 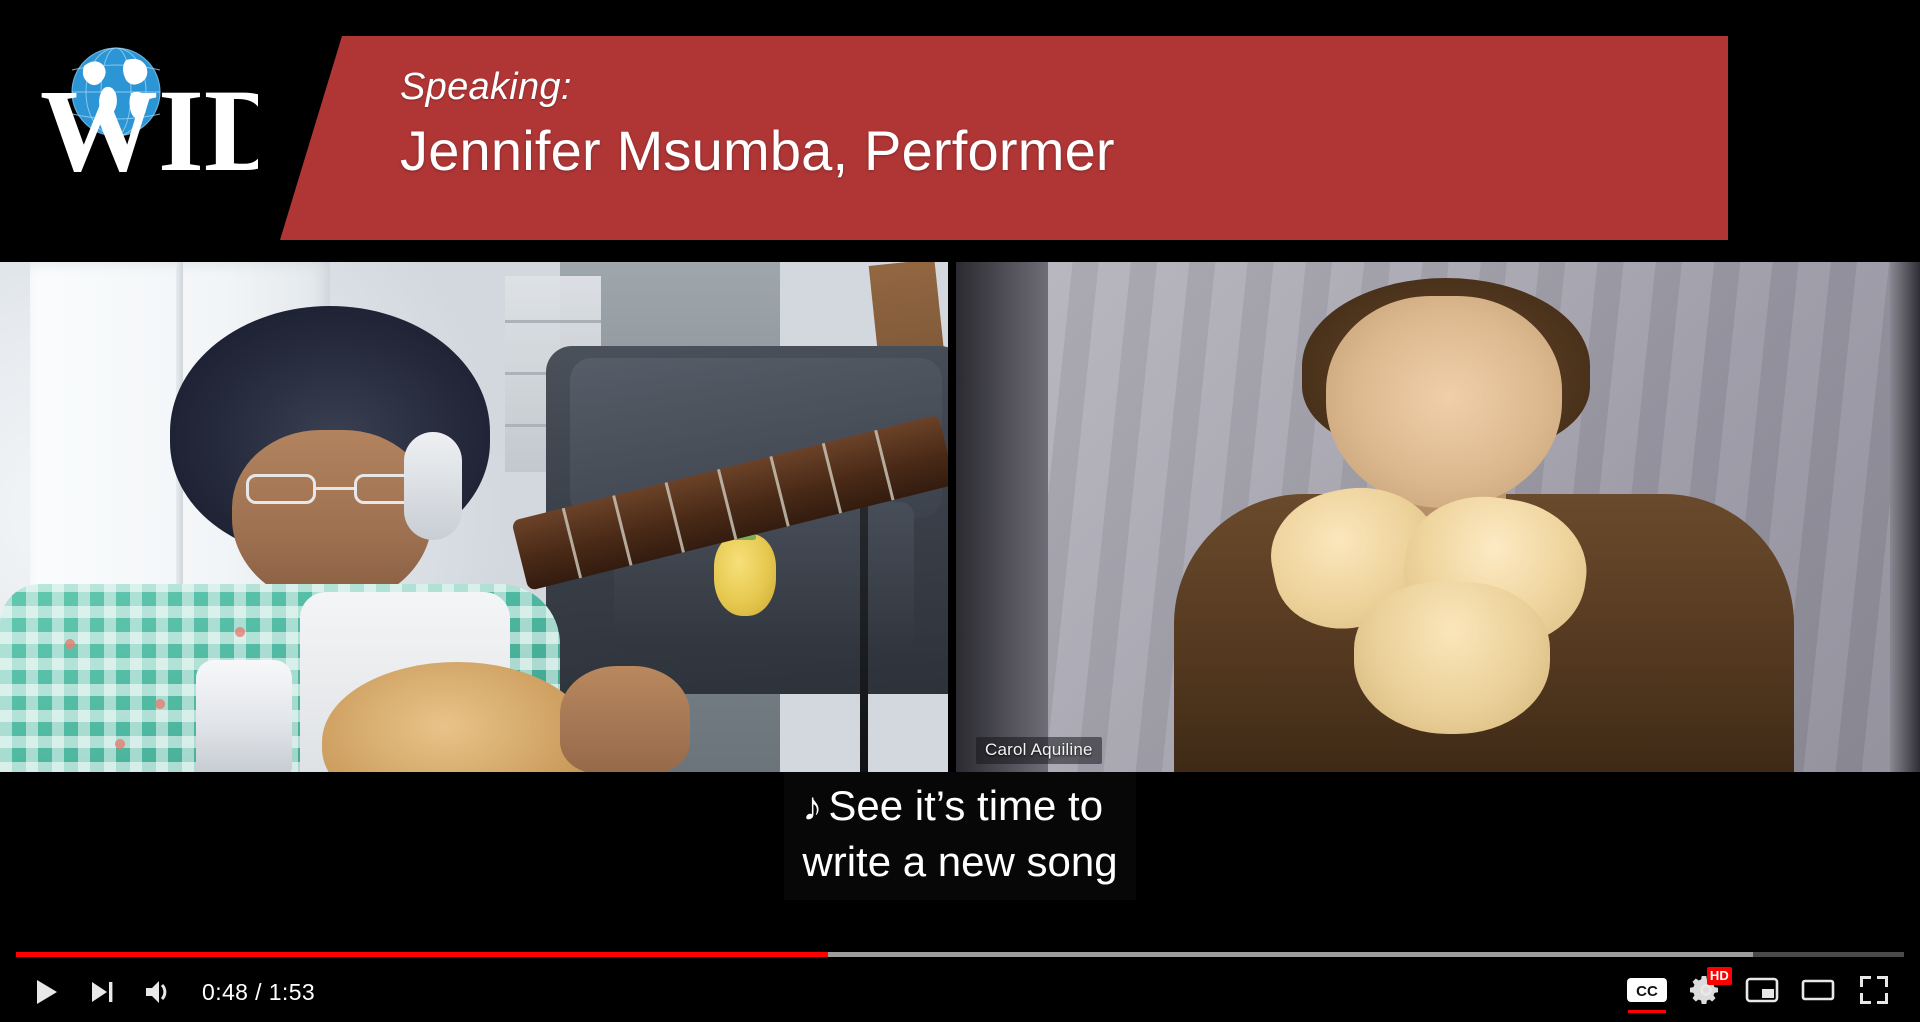 What do you see at coordinates (1452, 658) in the screenshot?
I see `signing-hand` at bounding box center [1452, 658].